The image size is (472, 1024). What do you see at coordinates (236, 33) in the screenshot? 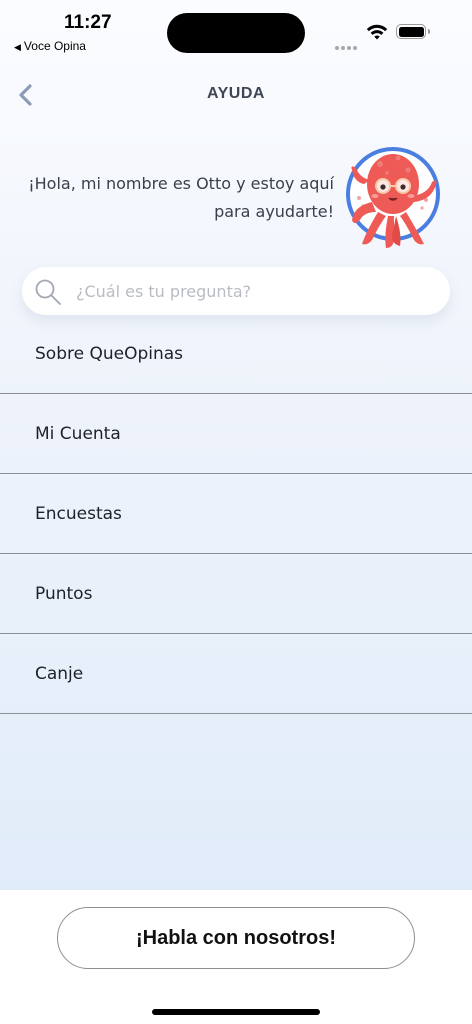
I see `dynamic-island` at bounding box center [236, 33].